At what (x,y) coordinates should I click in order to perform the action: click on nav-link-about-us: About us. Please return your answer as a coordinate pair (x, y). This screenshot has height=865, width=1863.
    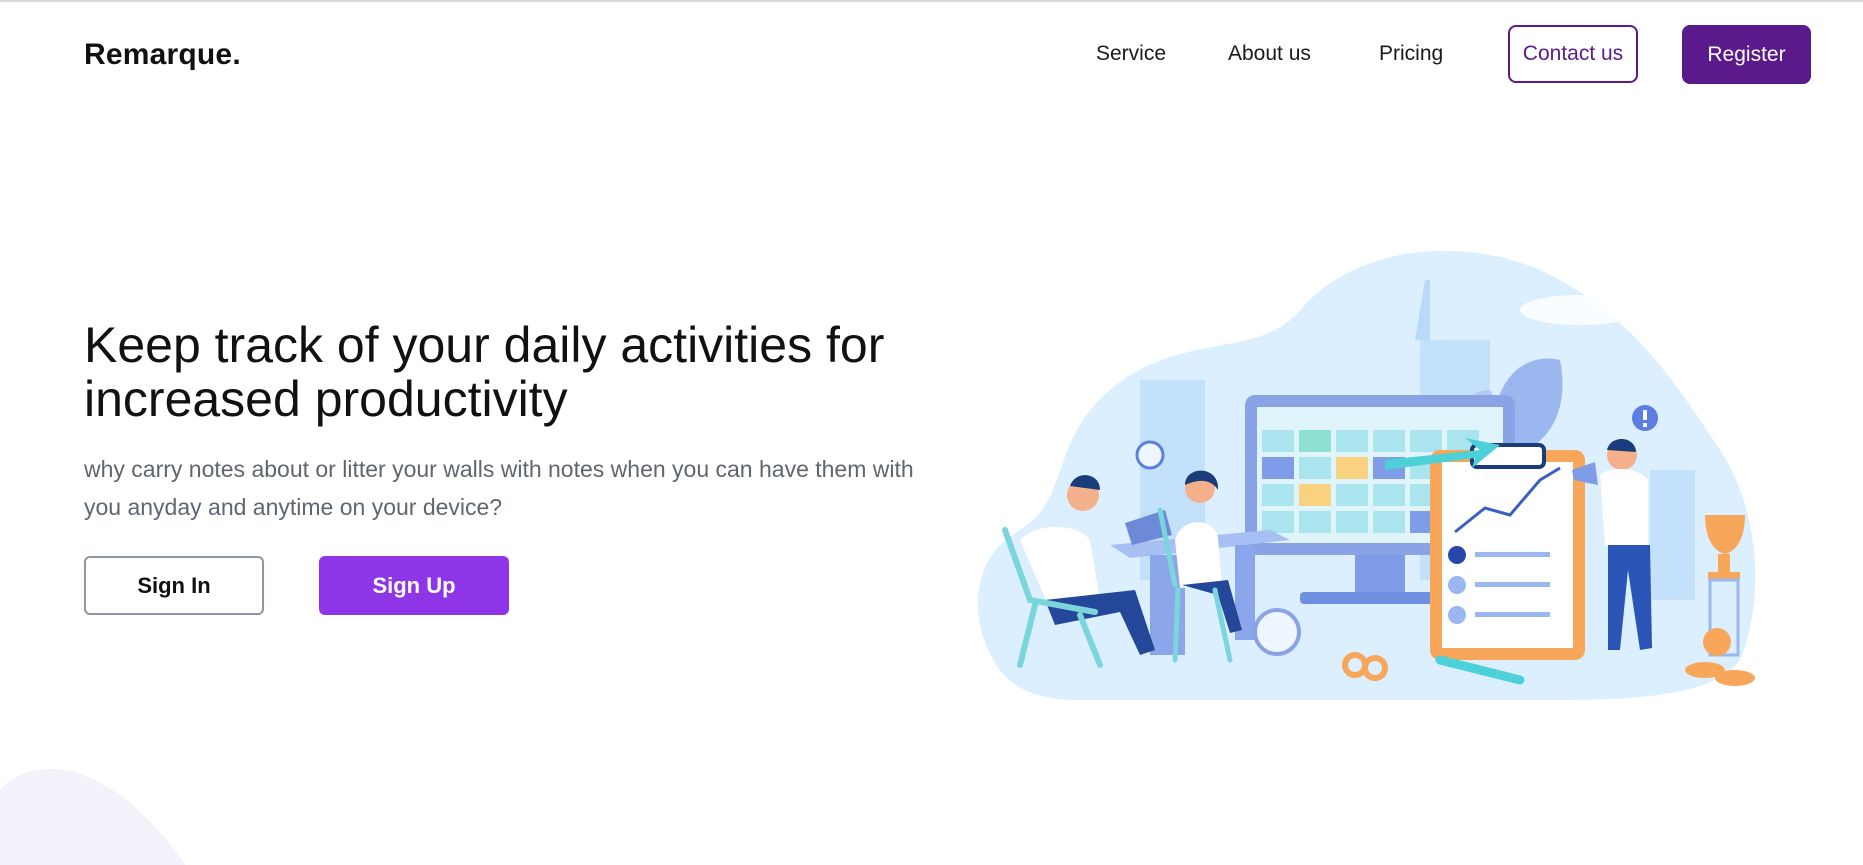
    Looking at the image, I should click on (1269, 54).